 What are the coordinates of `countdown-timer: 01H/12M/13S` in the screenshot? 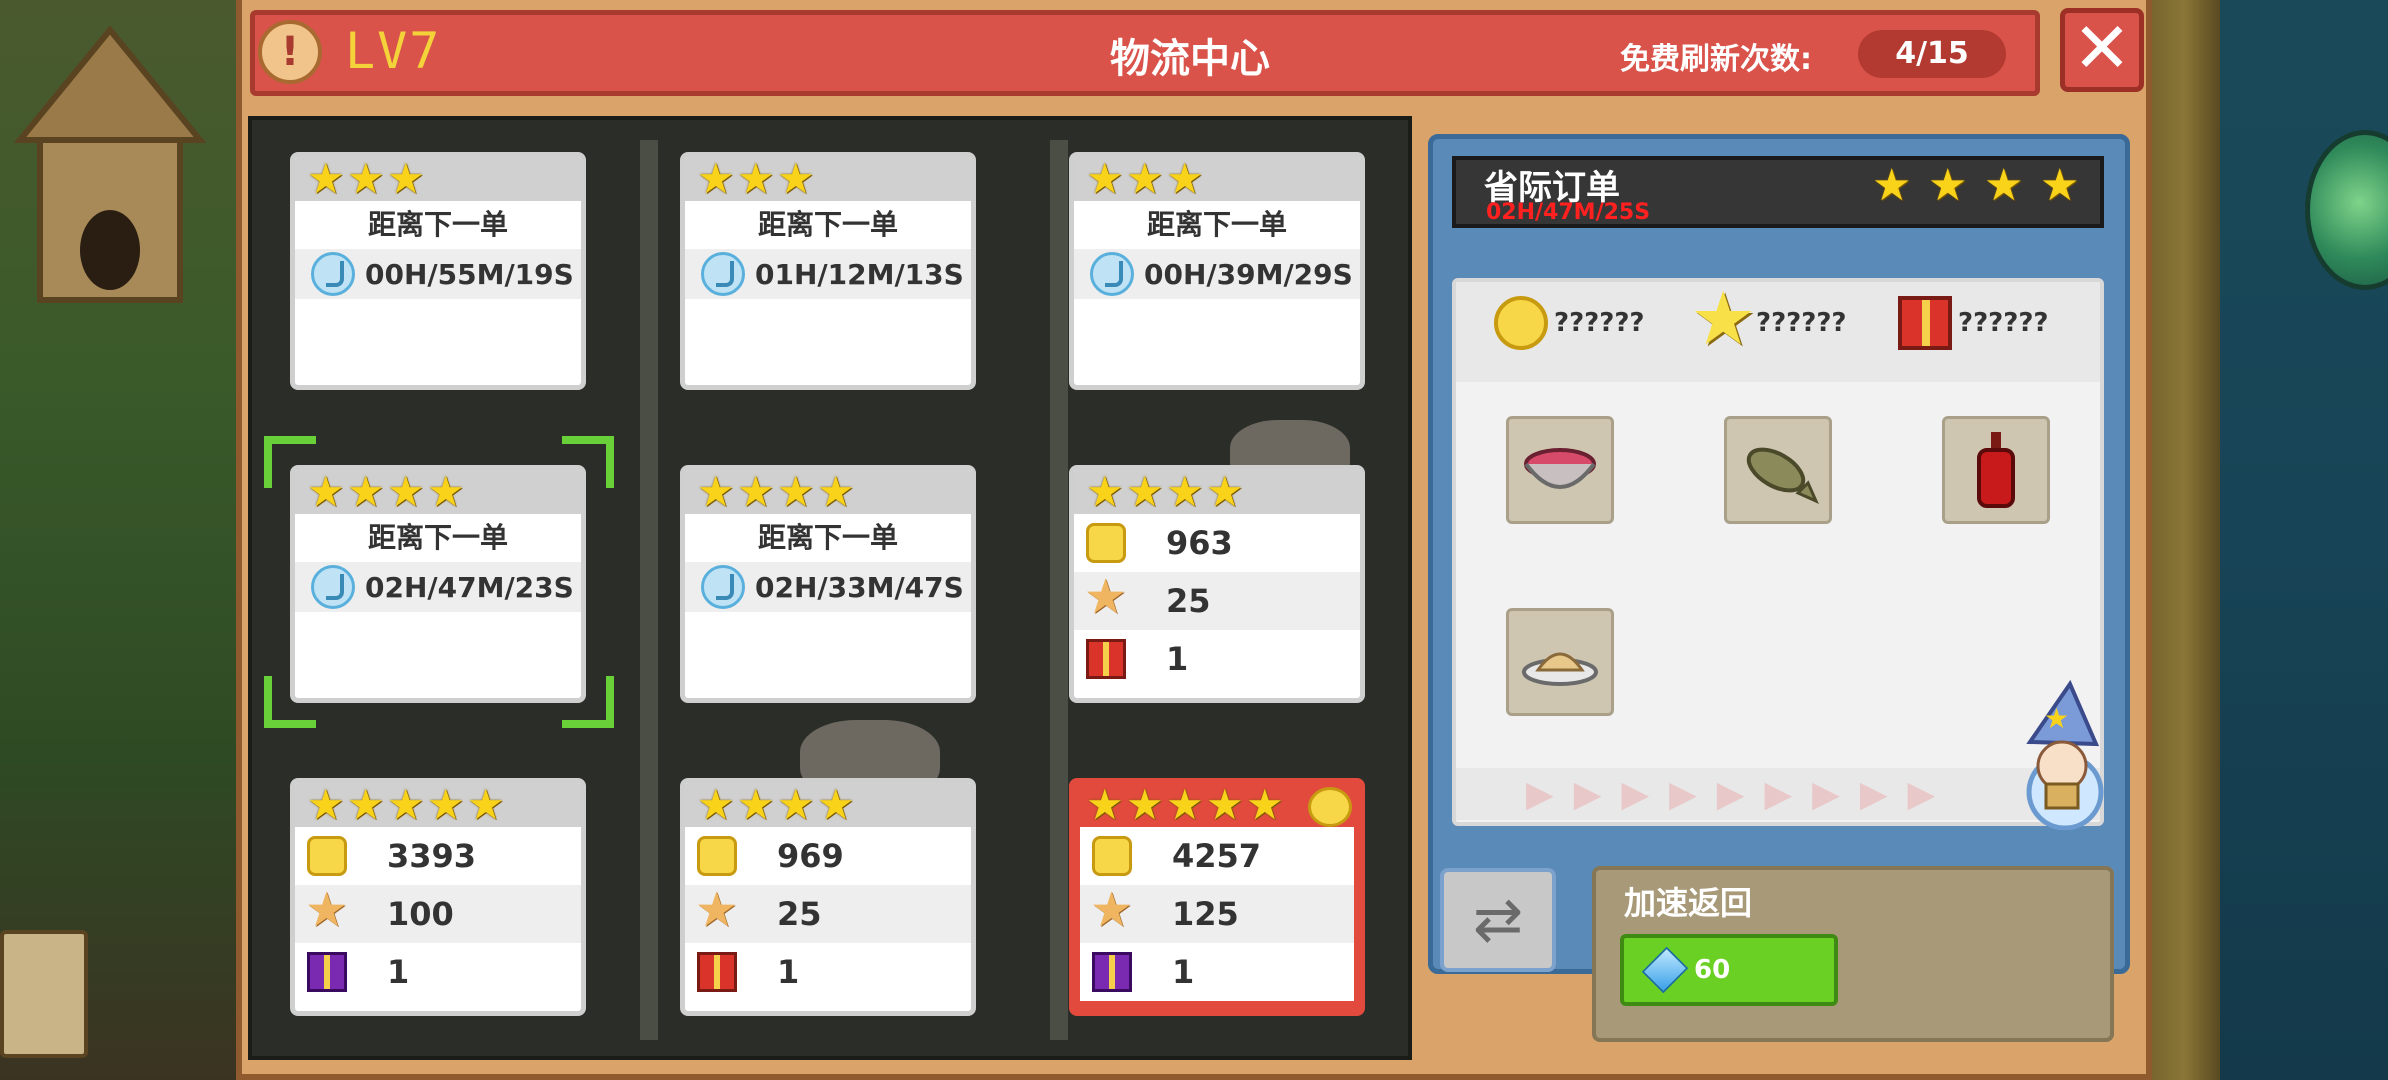 It's located at (859, 274).